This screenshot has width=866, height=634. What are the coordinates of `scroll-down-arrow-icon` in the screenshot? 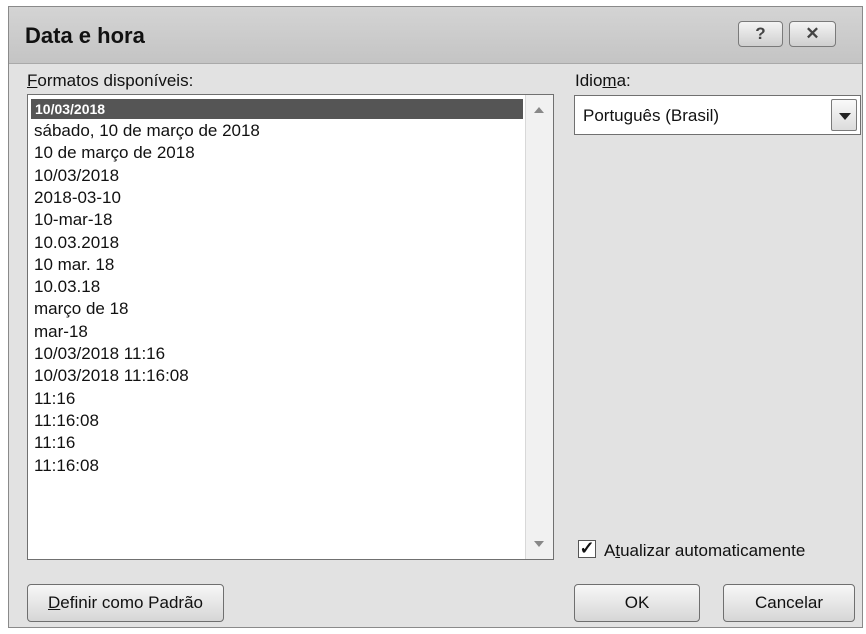 It's located at (539, 544).